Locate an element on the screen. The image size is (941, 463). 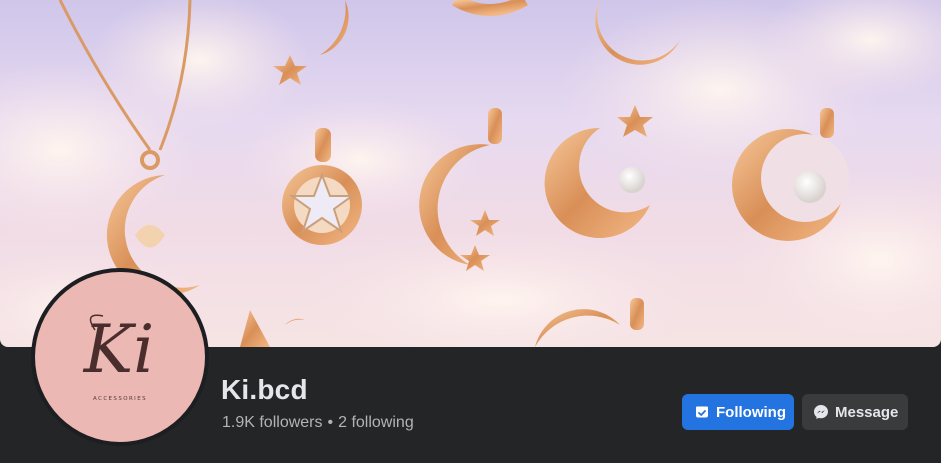
following-count-link: 2 following is located at coordinates (376, 422).